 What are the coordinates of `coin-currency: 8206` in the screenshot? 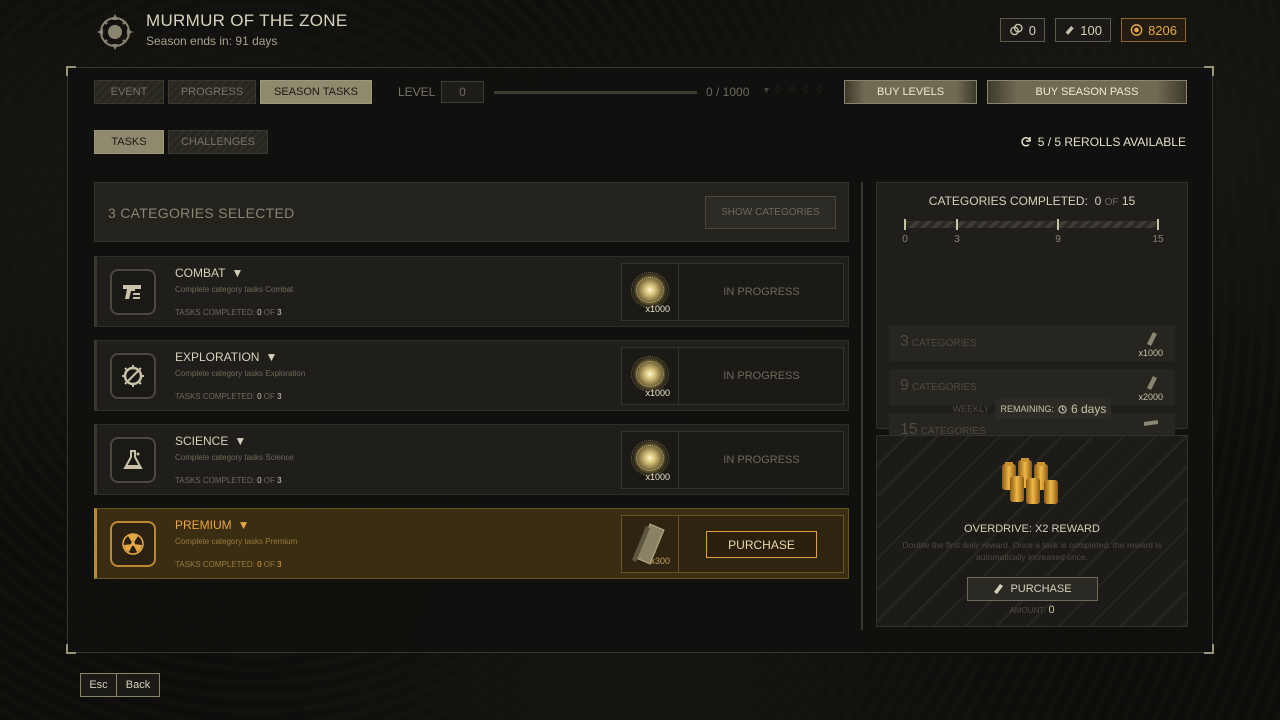 It's located at (1153, 30).